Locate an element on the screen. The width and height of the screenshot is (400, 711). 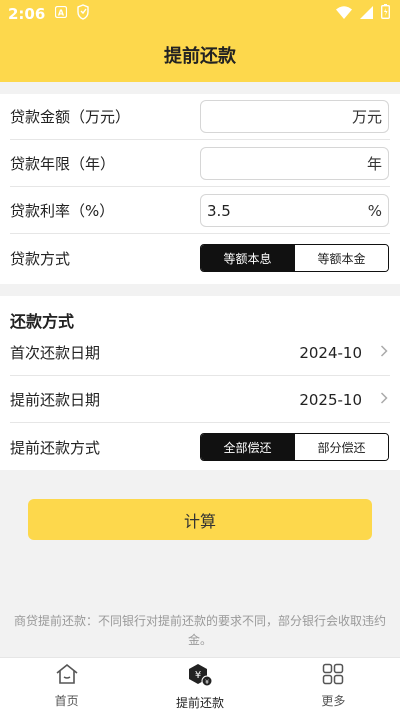
first-date-value: 2024-10 is located at coordinates (330, 352).